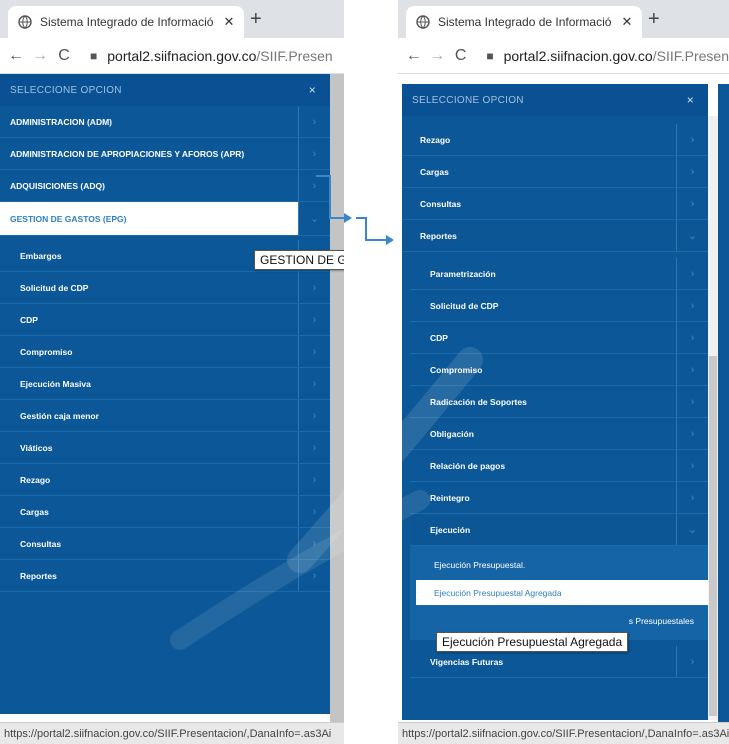  Describe the element at coordinates (661, 621) in the screenshot. I see `deep-item-label: s Presupuestales` at that location.